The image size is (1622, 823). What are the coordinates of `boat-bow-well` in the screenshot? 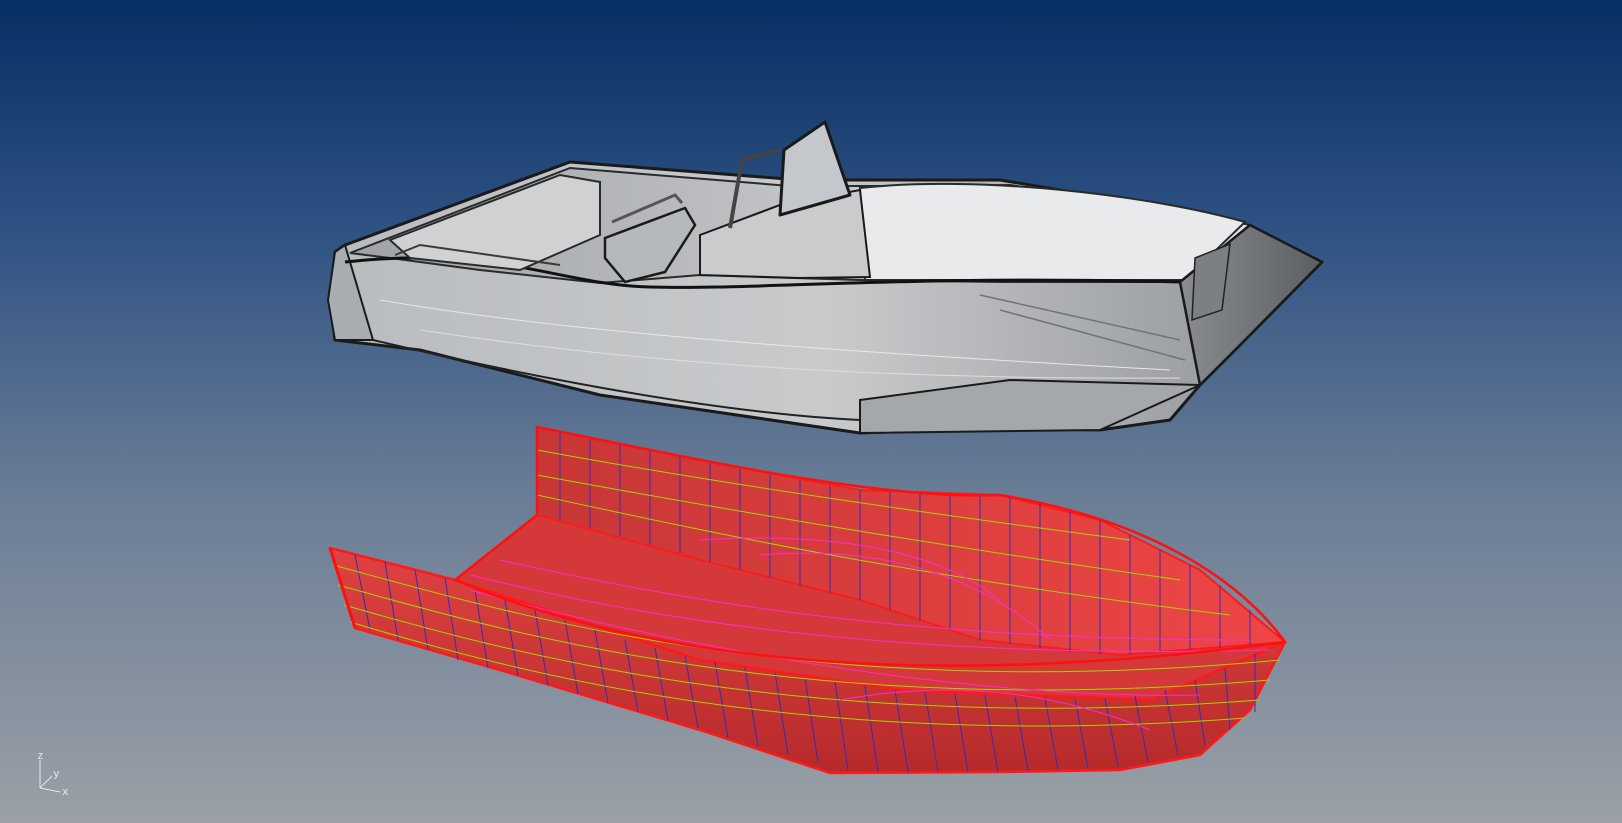 It's located at (1052, 231).